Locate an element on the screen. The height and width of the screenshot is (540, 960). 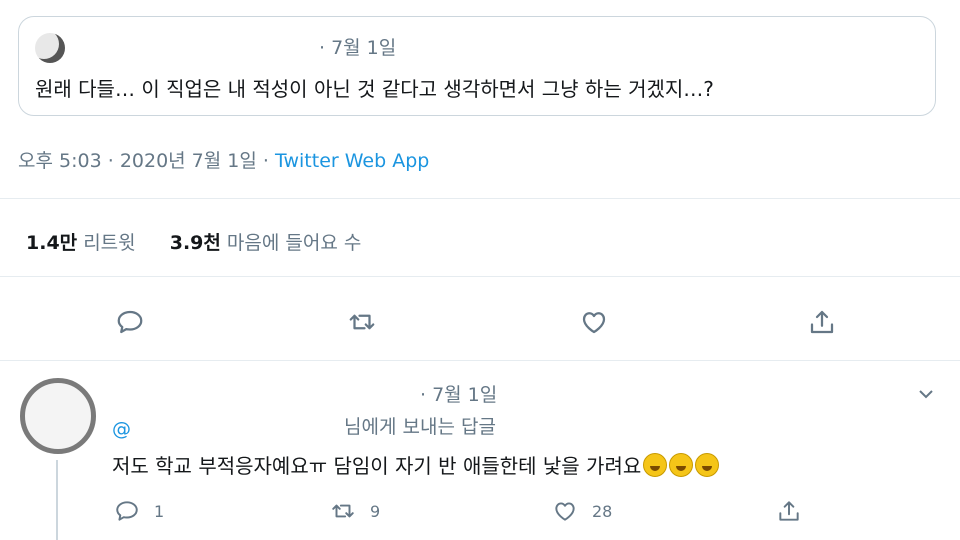
chevron-down-icon is located at coordinates (926, 394).